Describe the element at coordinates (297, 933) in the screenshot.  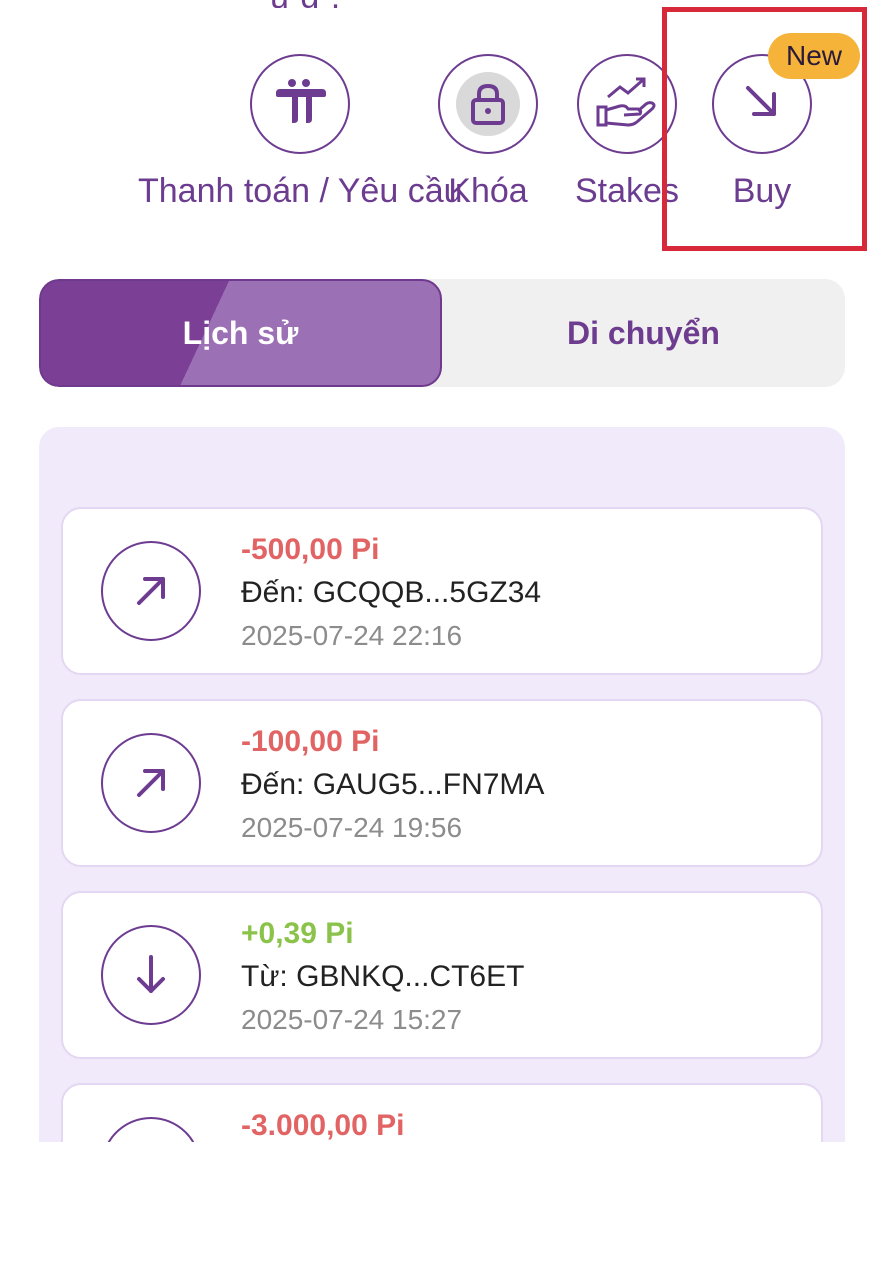
I see `transaction-amount: +0,39 Pi` at that location.